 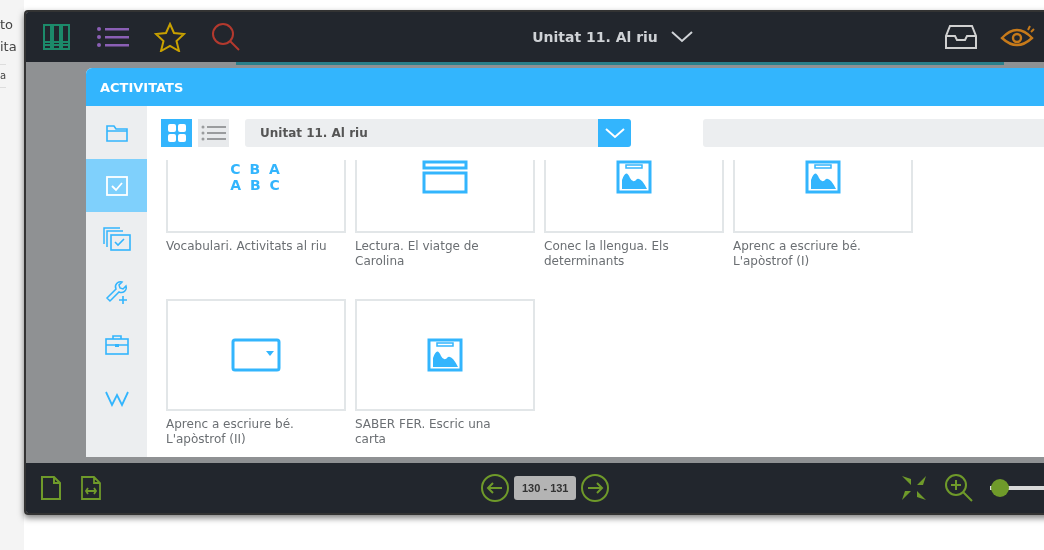 What do you see at coordinates (116, 344) in the screenshot?
I see `briefcase-icon` at bounding box center [116, 344].